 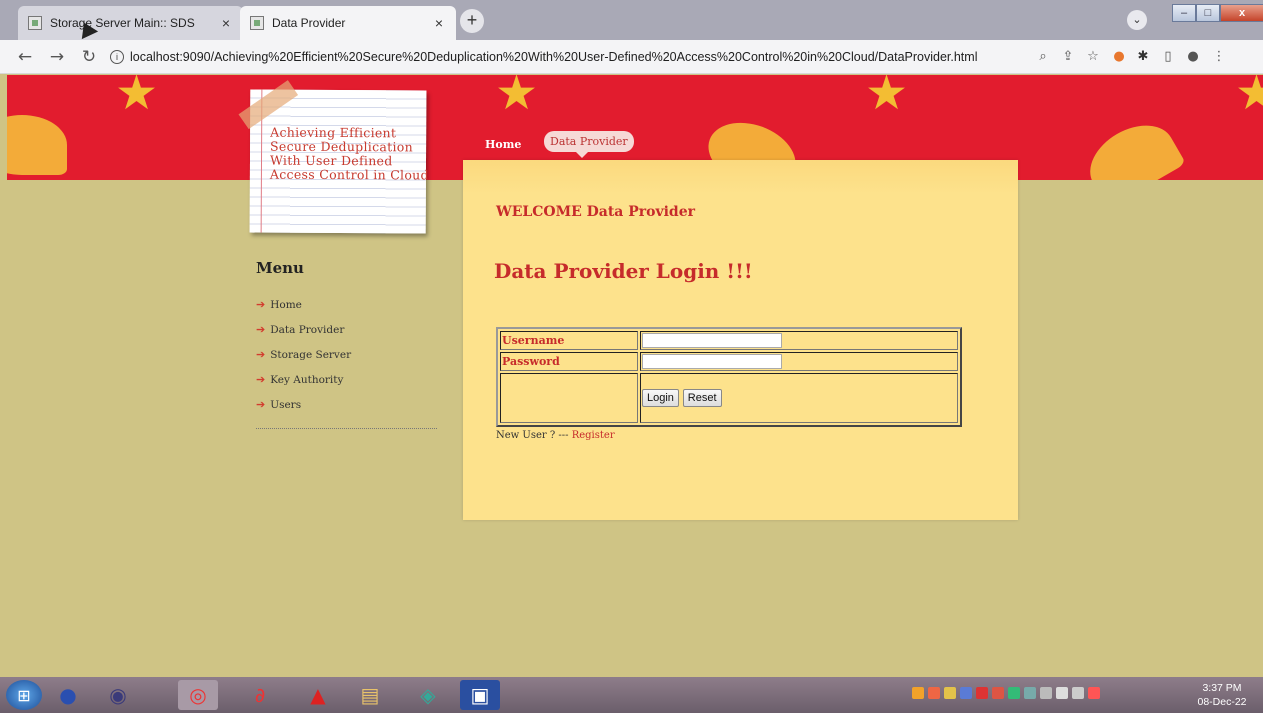 What do you see at coordinates (118, 695) in the screenshot?
I see `eclipse-icon: ◉` at bounding box center [118, 695].